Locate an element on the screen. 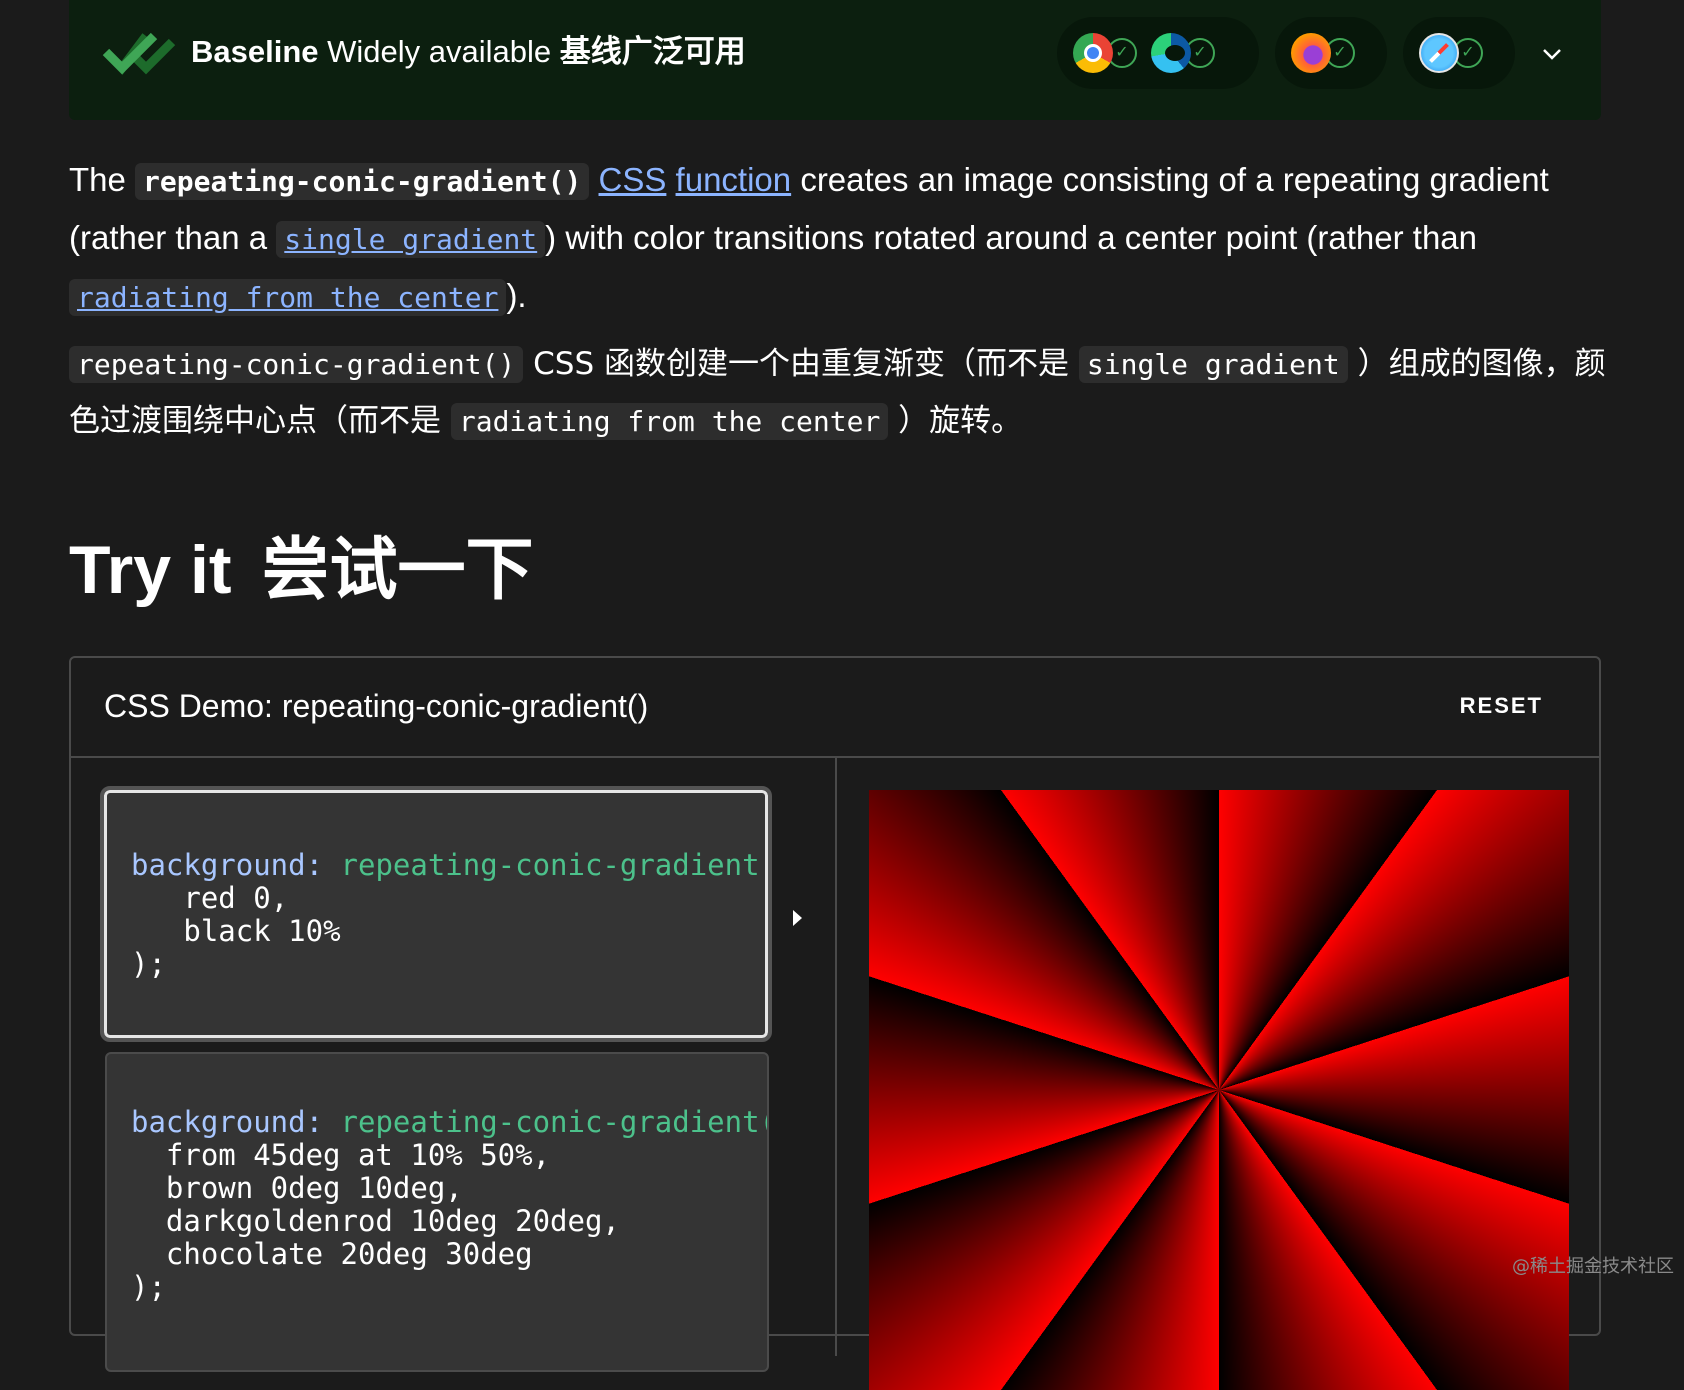  baseline-check-icon is located at coordinates (139, 53).